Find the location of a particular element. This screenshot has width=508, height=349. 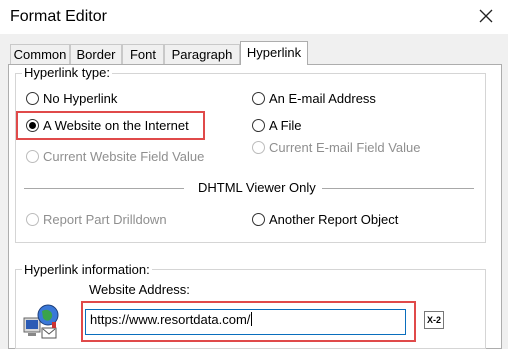

formula-icon: X-2 is located at coordinates (433, 320).